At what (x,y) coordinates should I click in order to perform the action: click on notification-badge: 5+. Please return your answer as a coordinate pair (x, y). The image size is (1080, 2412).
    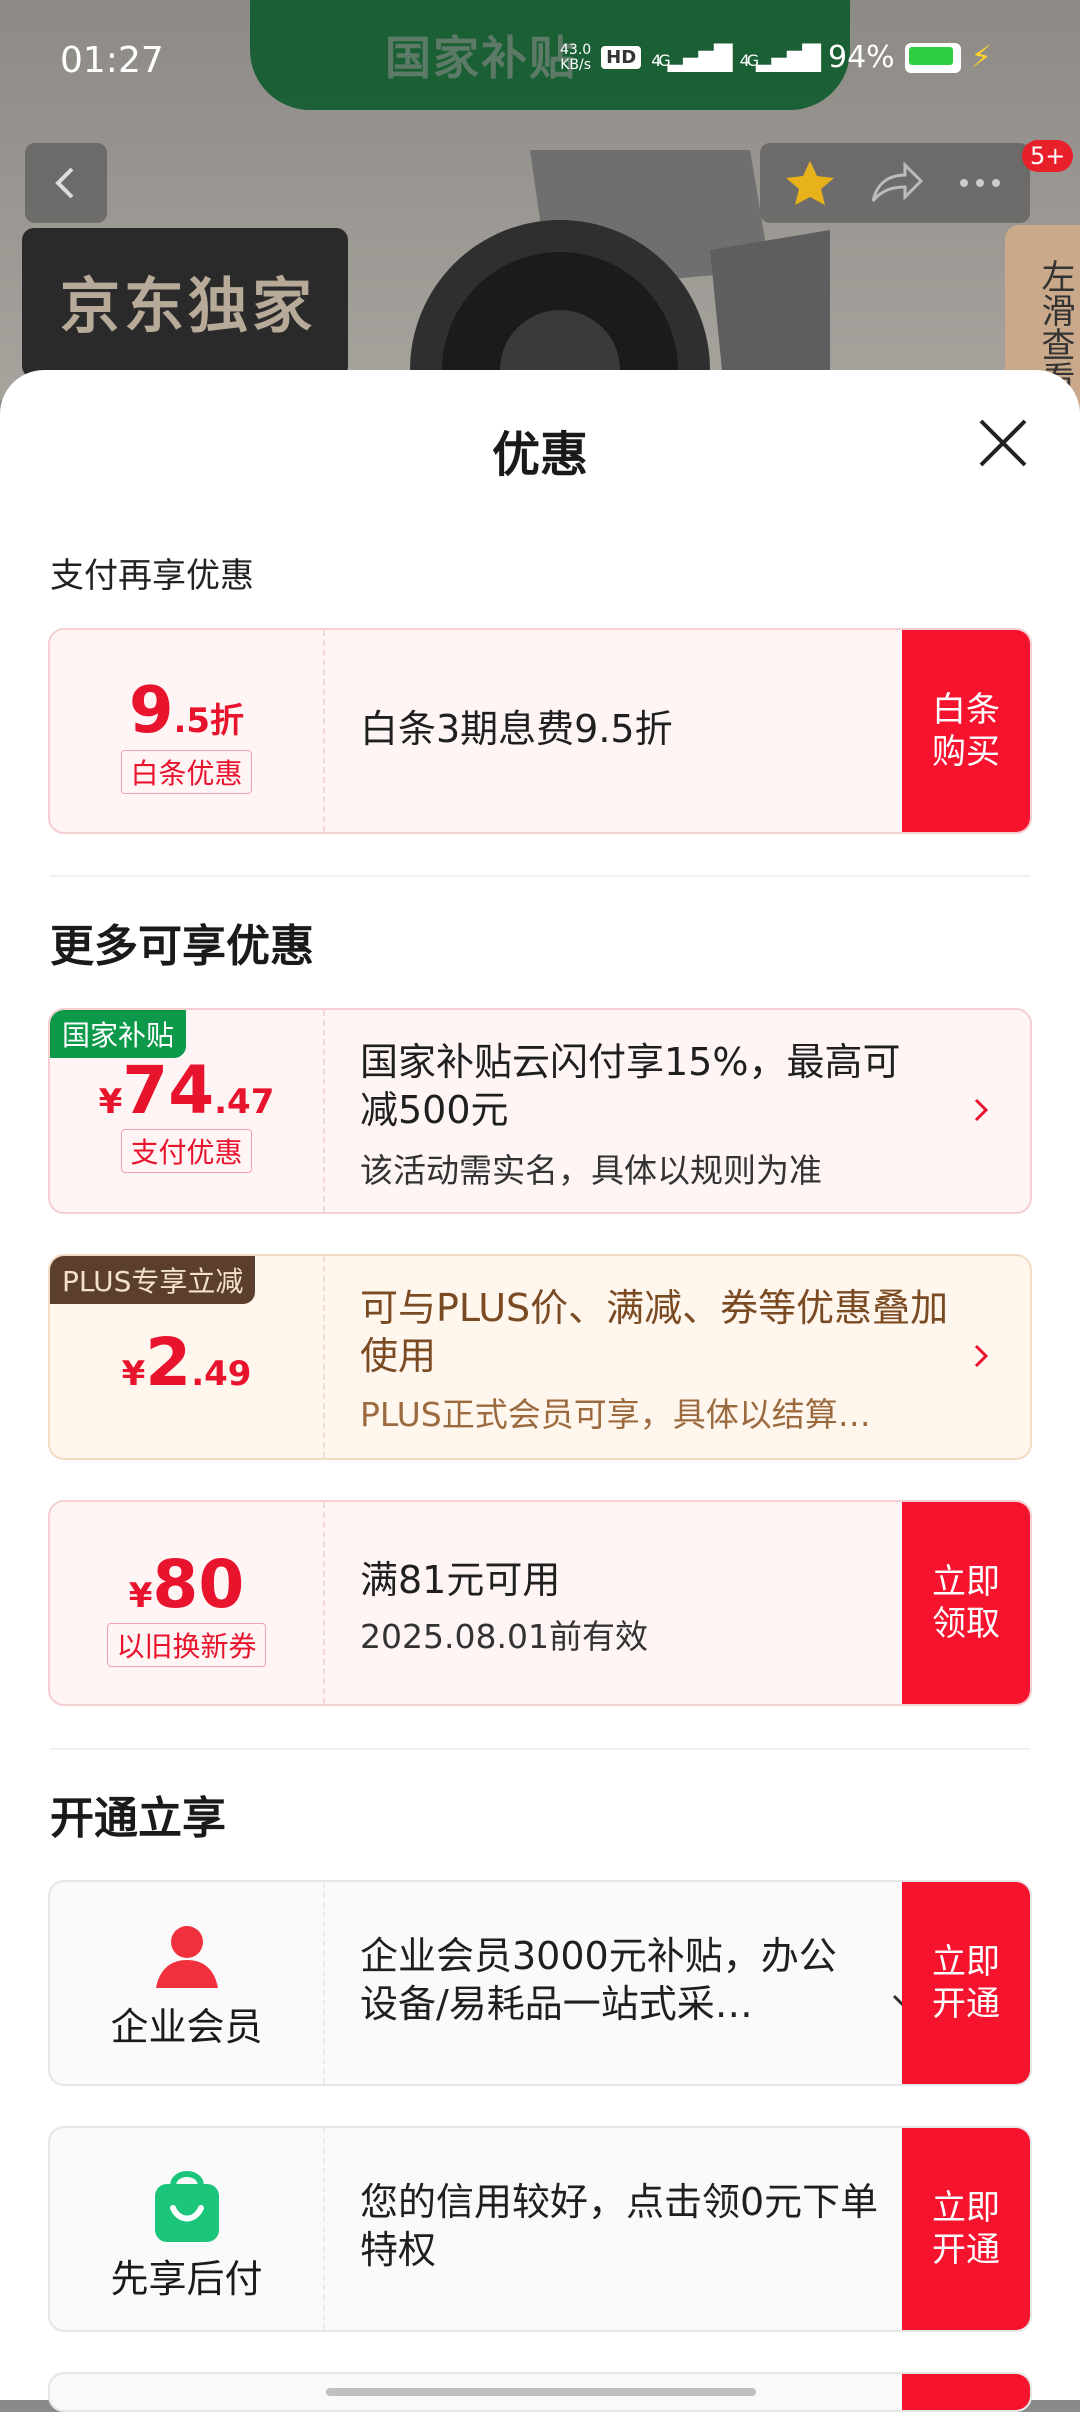
    Looking at the image, I should click on (1048, 156).